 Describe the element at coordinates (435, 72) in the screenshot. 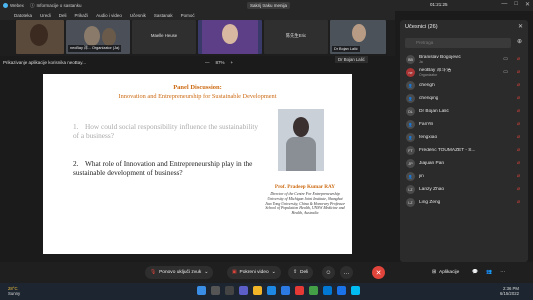

I see `participant-name: neoBay 邓斗浩 Organizator` at that location.